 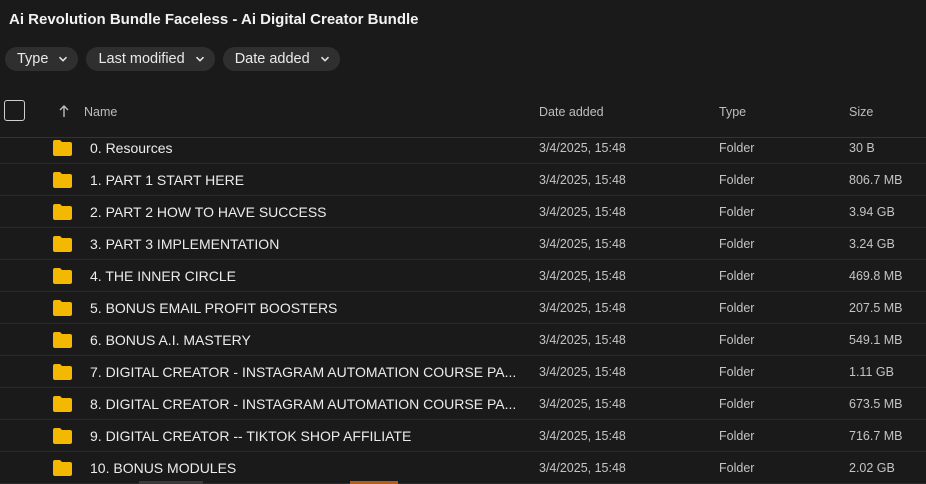 What do you see at coordinates (100, 112) in the screenshot?
I see `column-header-name: Name` at bounding box center [100, 112].